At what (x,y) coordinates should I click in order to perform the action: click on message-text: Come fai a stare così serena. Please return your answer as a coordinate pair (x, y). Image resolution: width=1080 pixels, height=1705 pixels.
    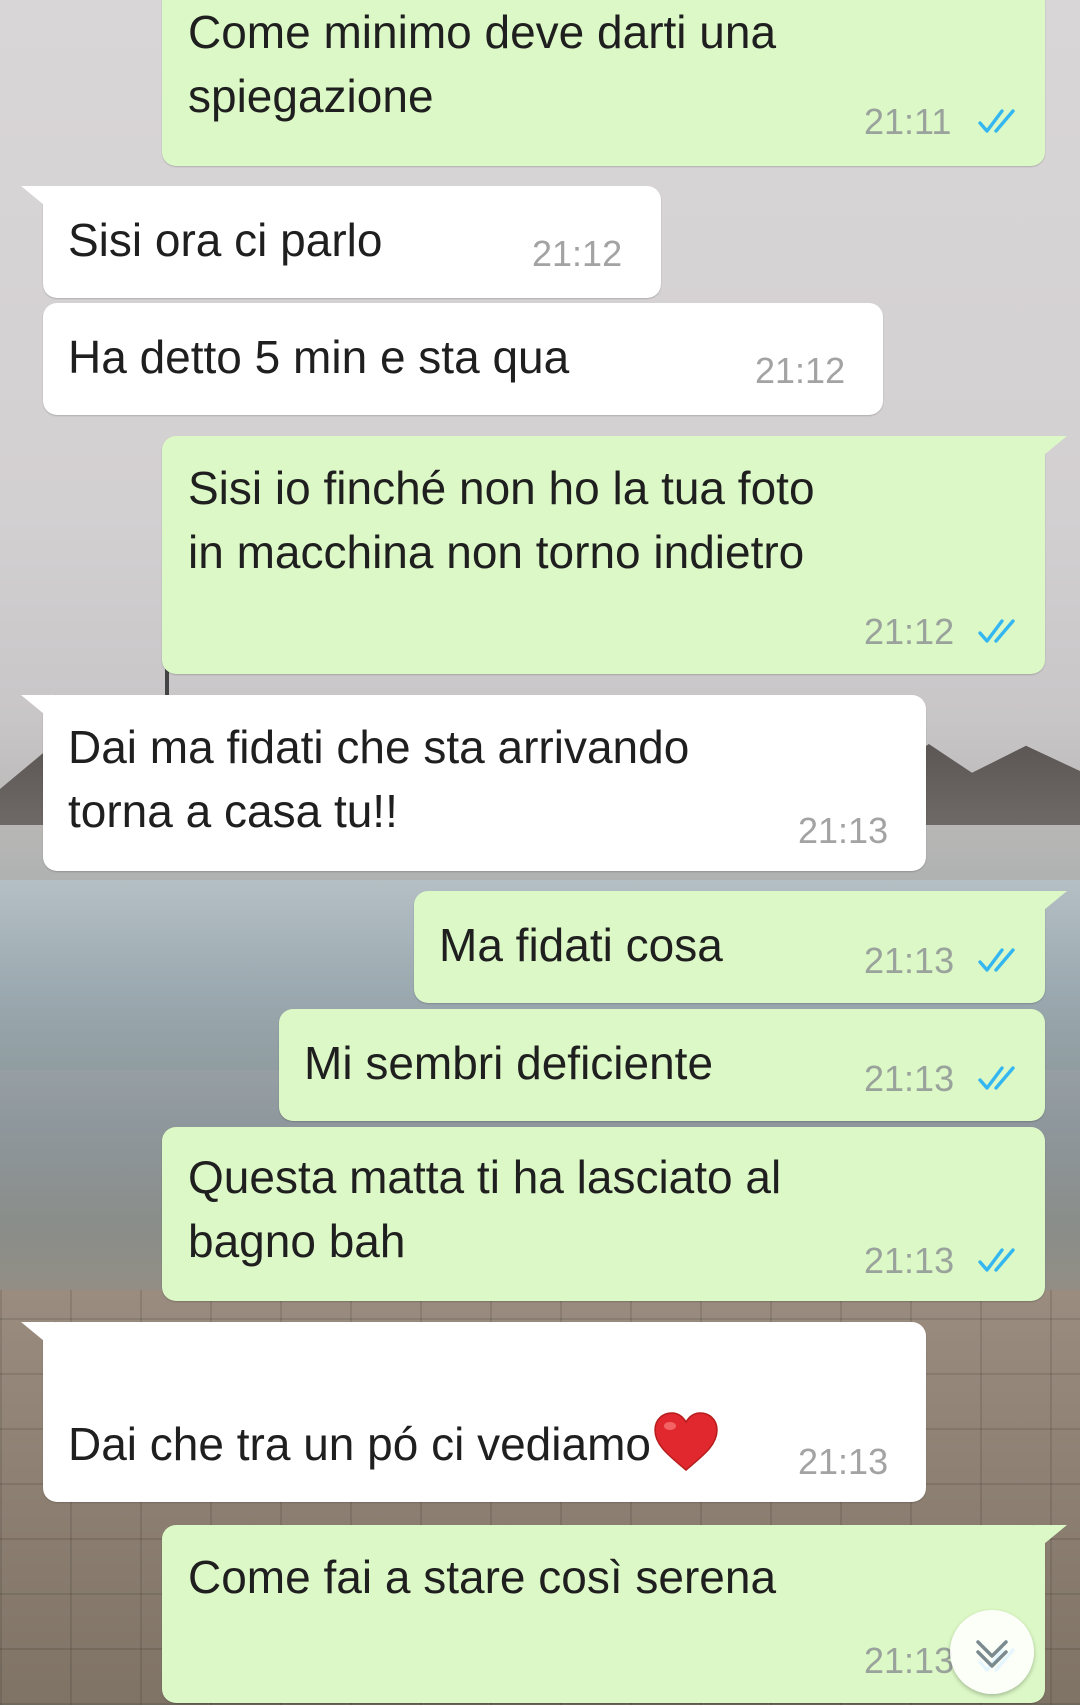
    Looking at the image, I should click on (482, 1577).